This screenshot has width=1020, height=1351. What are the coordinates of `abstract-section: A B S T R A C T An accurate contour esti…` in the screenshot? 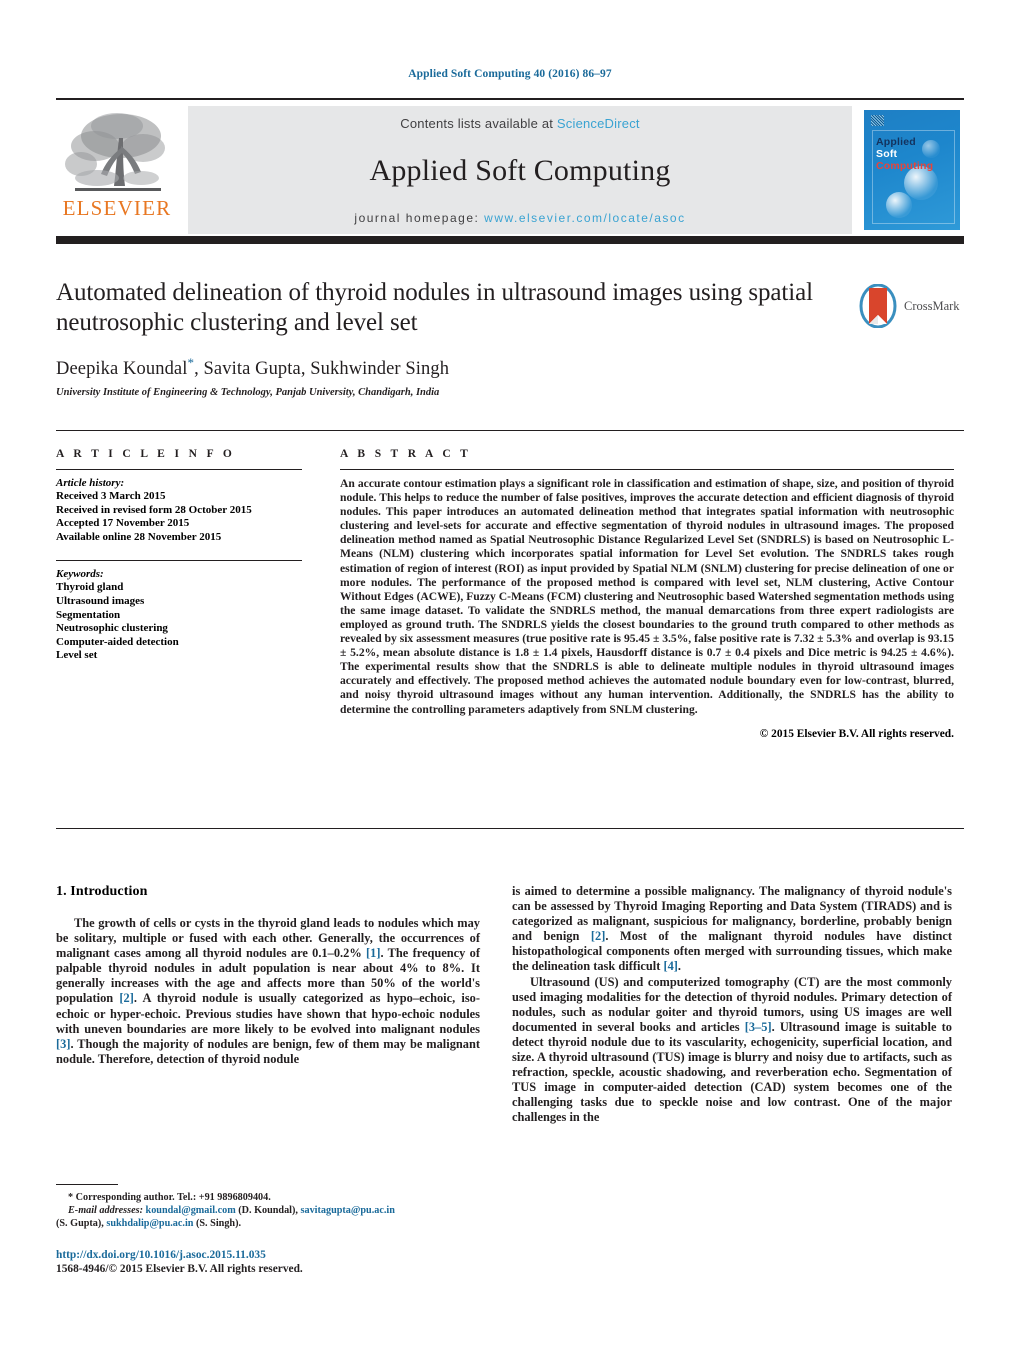 It's located at (647, 594).